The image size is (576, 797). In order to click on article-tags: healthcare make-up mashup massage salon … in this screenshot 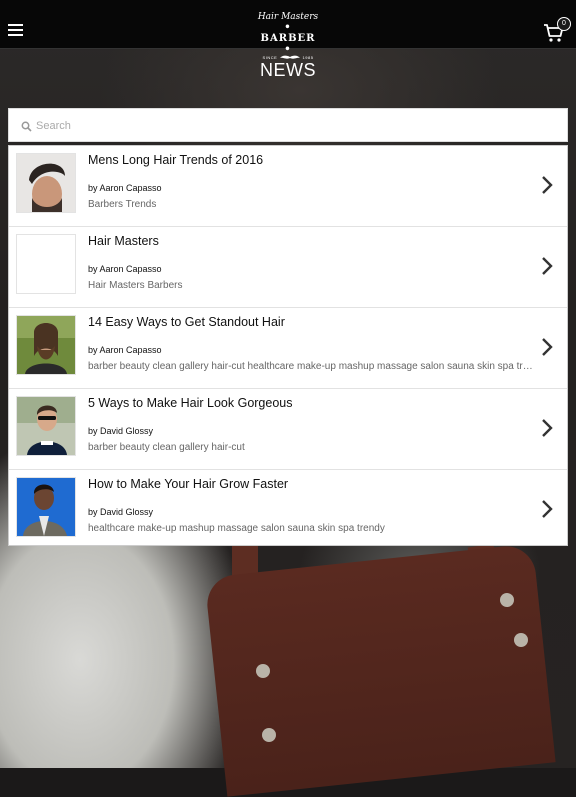, I will do `click(236, 528)`.